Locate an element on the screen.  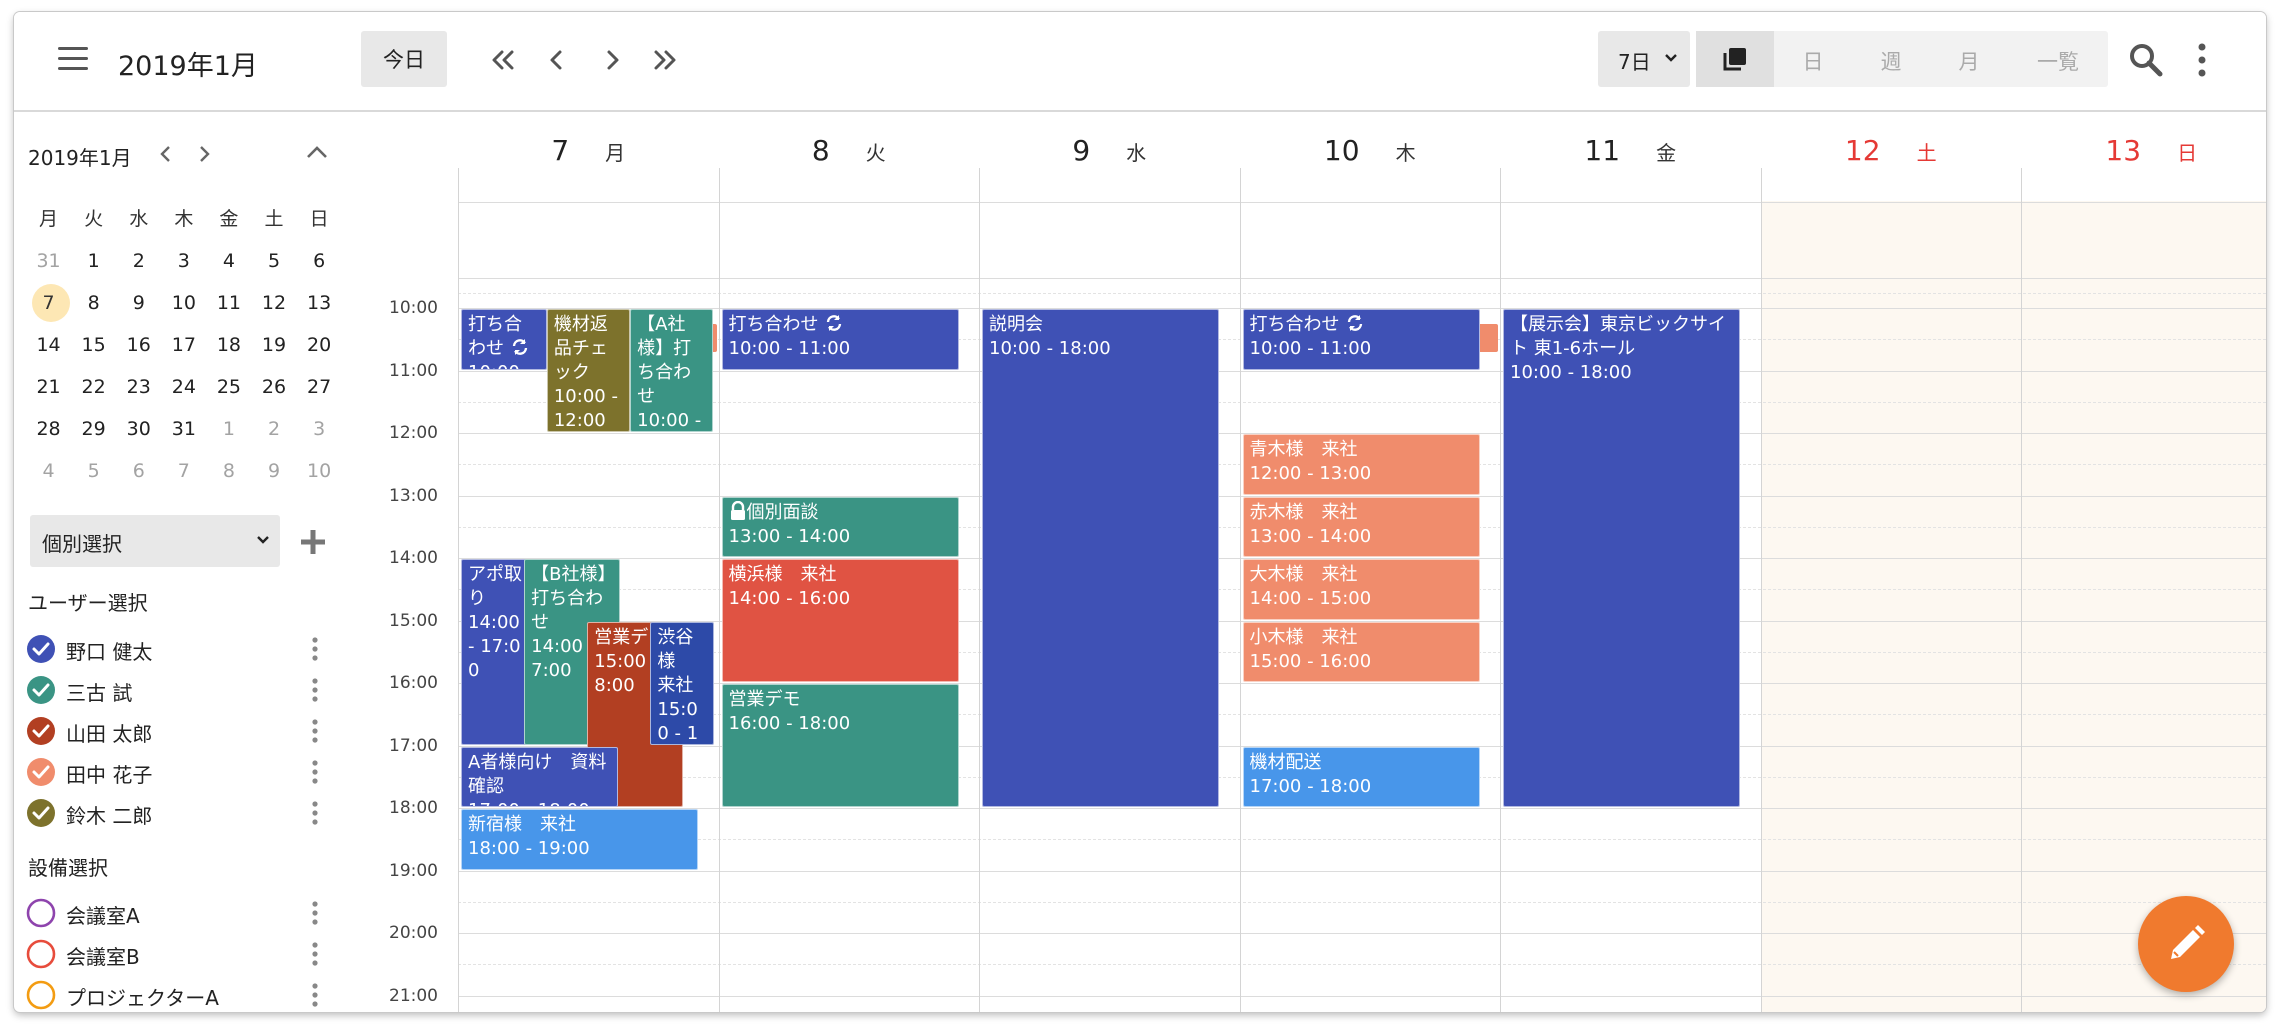
mini-day: 23 is located at coordinates (138, 387).